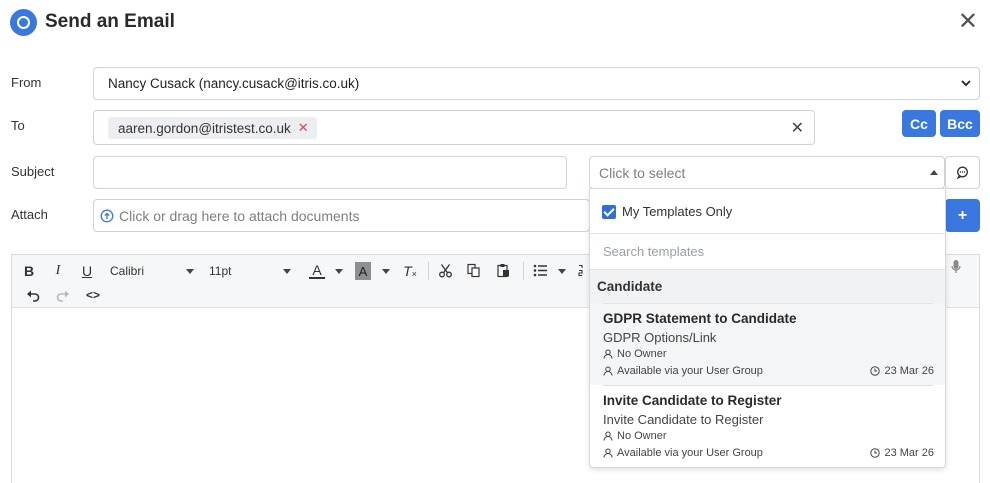 The width and height of the screenshot is (990, 483). I want to click on template-search, so click(767, 251).